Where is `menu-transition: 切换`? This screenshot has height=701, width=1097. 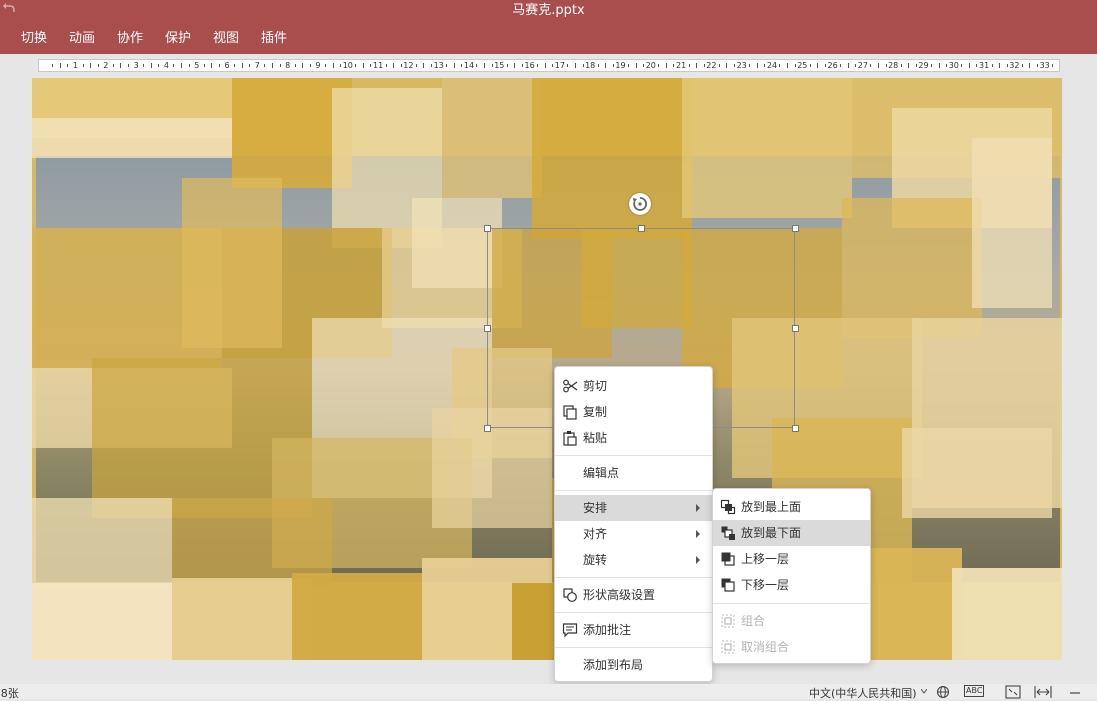
menu-transition: 切换 is located at coordinates (34, 39).